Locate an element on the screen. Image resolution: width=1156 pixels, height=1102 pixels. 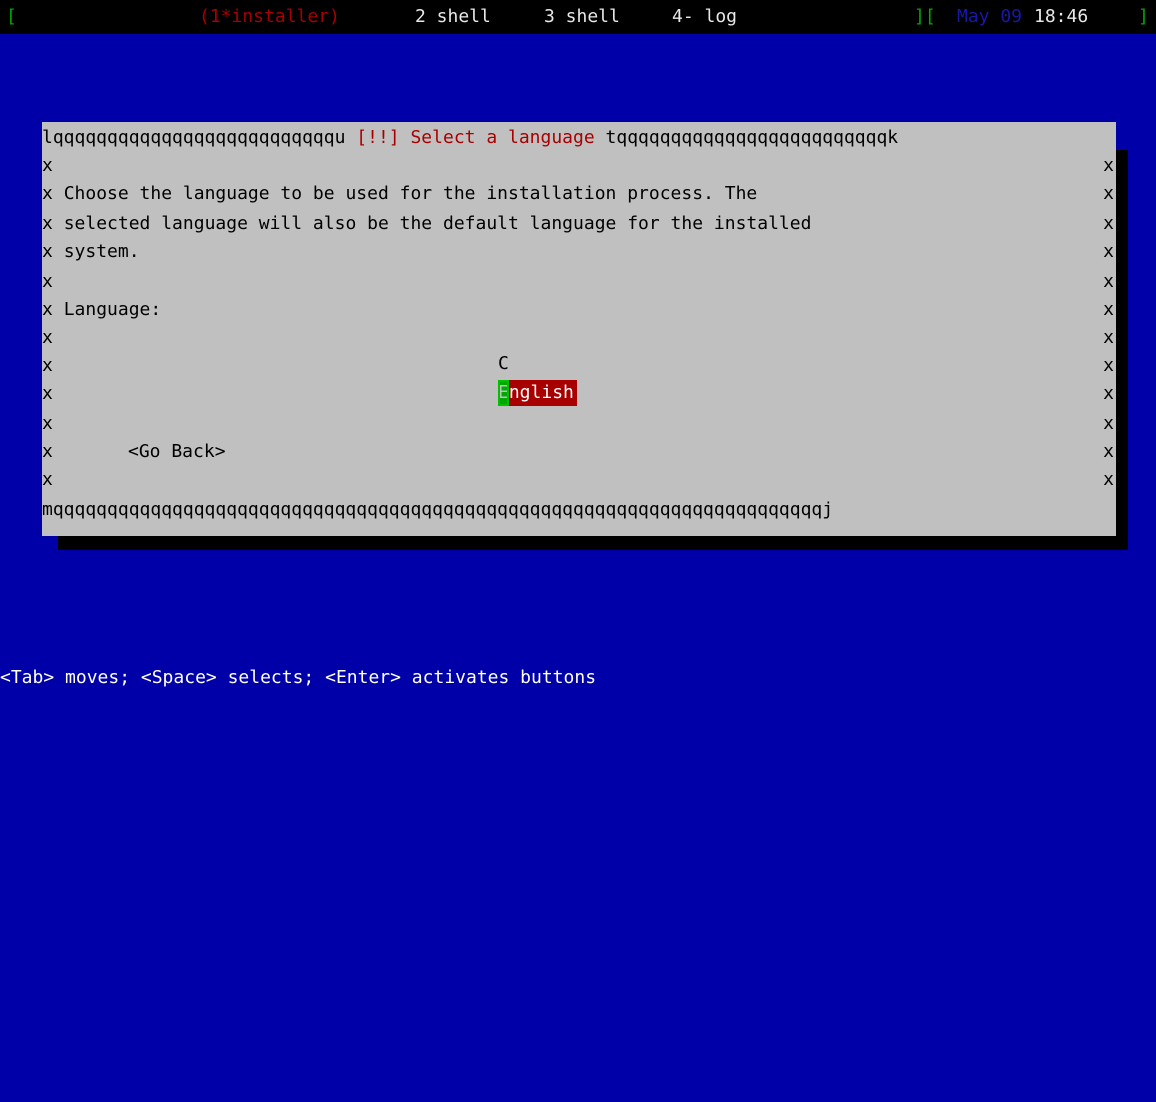
window-tab-shell-3: 3 shell is located at coordinates (582, 17).